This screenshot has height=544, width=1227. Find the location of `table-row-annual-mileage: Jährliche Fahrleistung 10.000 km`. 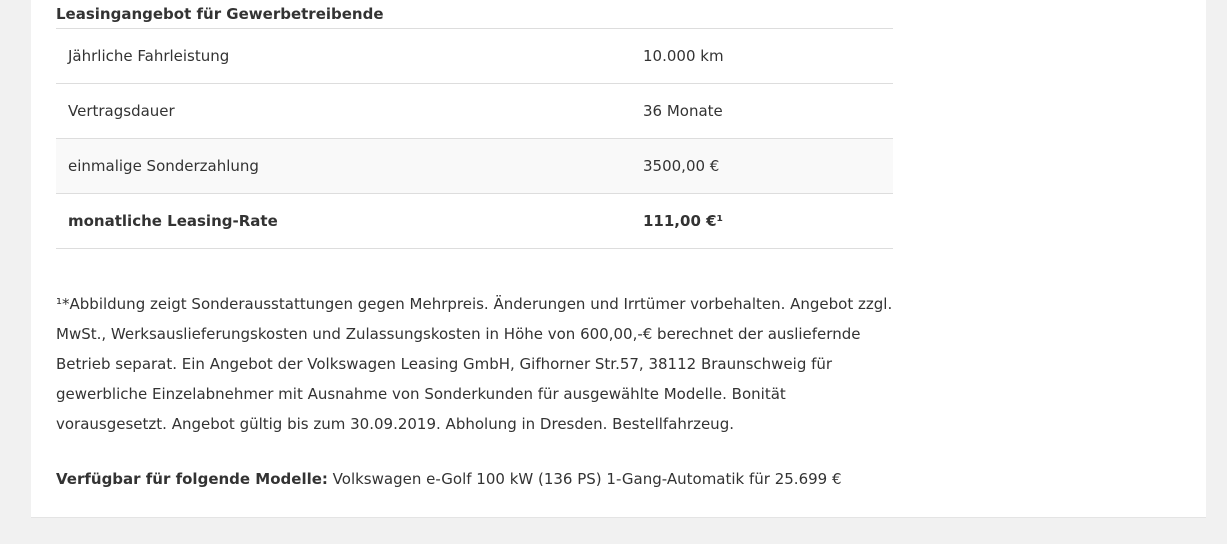

table-row-annual-mileage: Jährliche Fahrleistung 10.000 km is located at coordinates (474, 56).